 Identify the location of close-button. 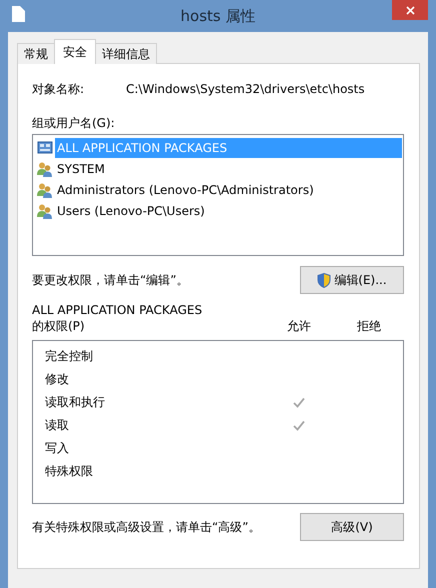
(410, 10).